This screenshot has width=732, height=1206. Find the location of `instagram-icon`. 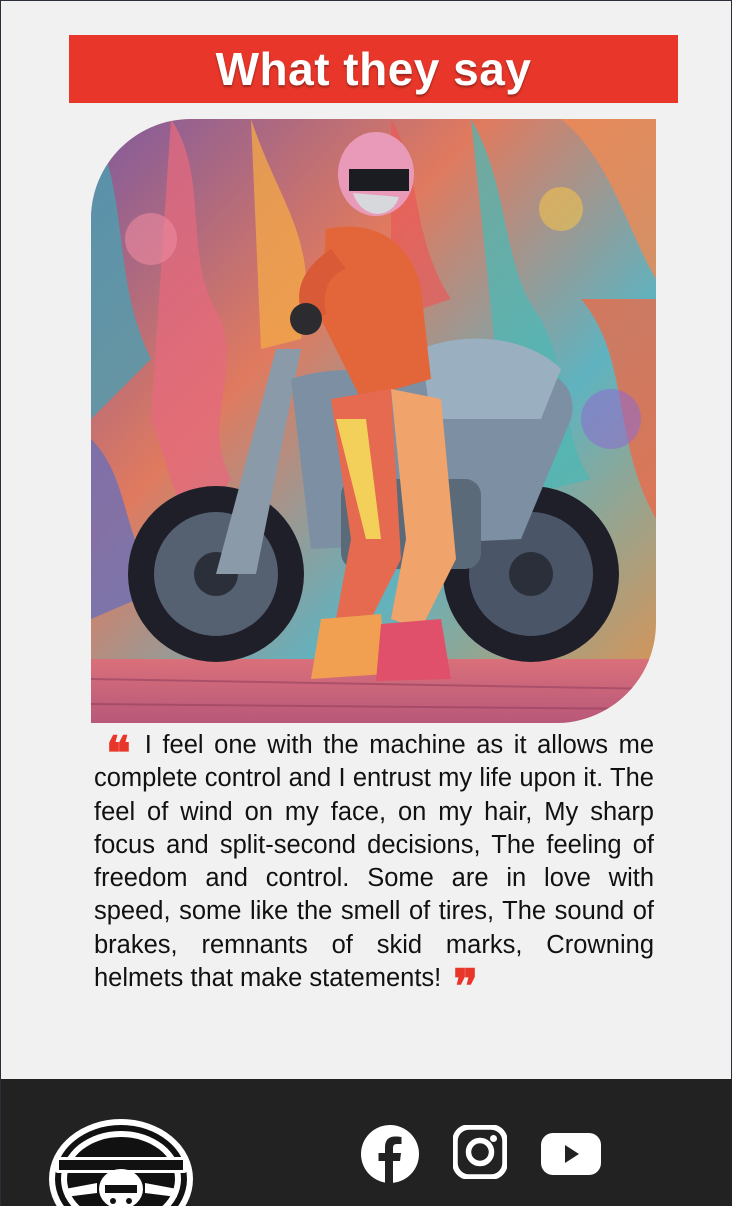

instagram-icon is located at coordinates (480, 1152).